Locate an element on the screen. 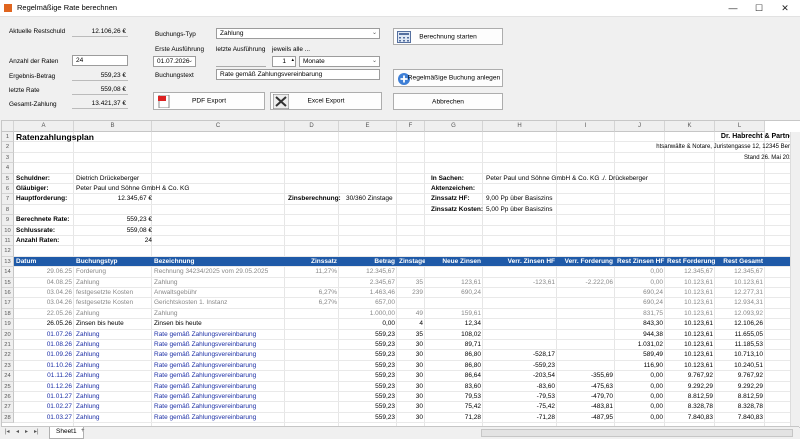 The image size is (800, 439). table-cell: 10.240,51 is located at coordinates (740, 366).